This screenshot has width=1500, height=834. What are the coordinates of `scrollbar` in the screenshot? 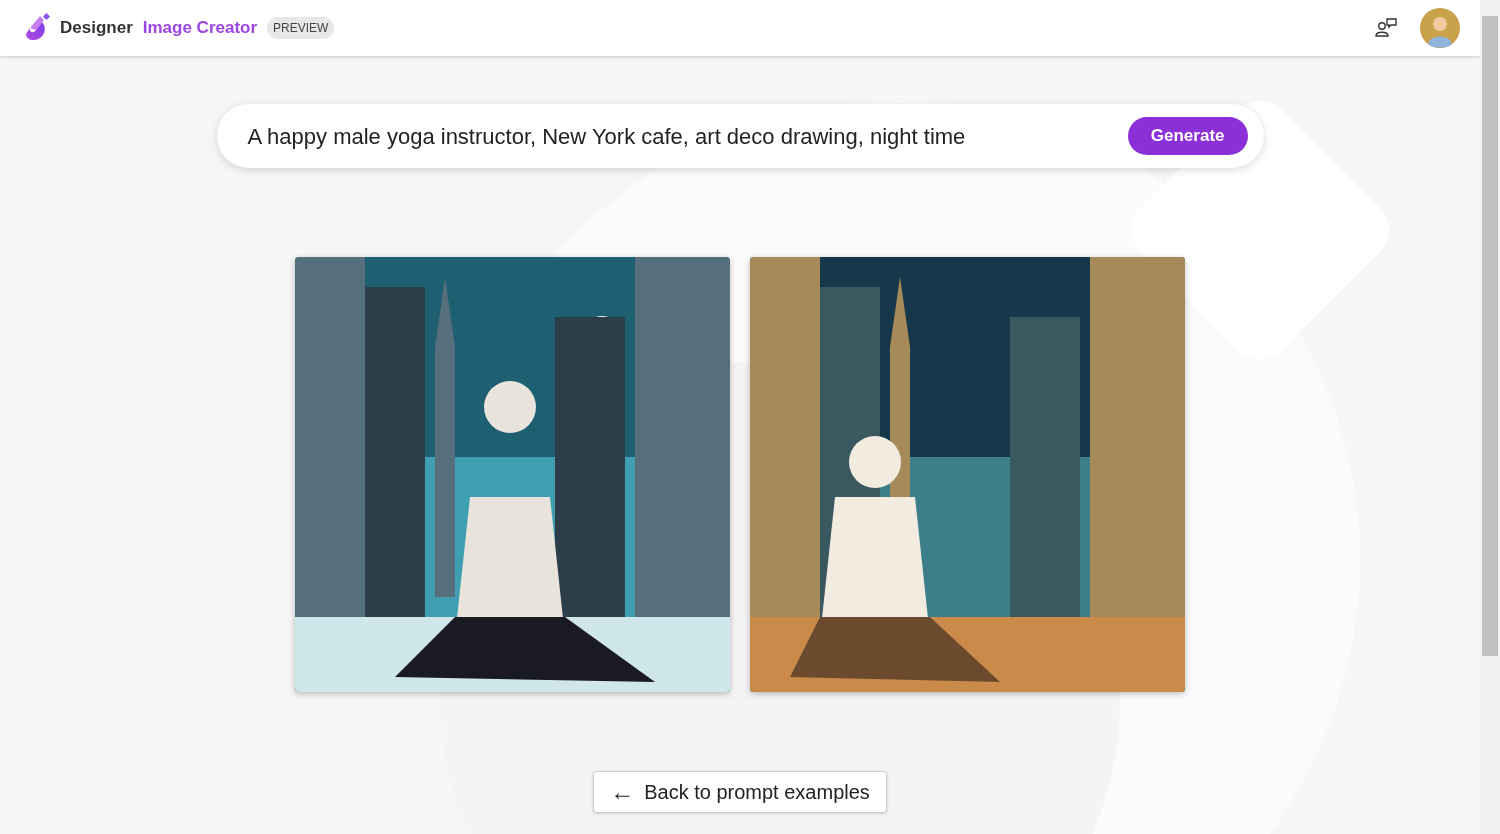 It's located at (1490, 417).